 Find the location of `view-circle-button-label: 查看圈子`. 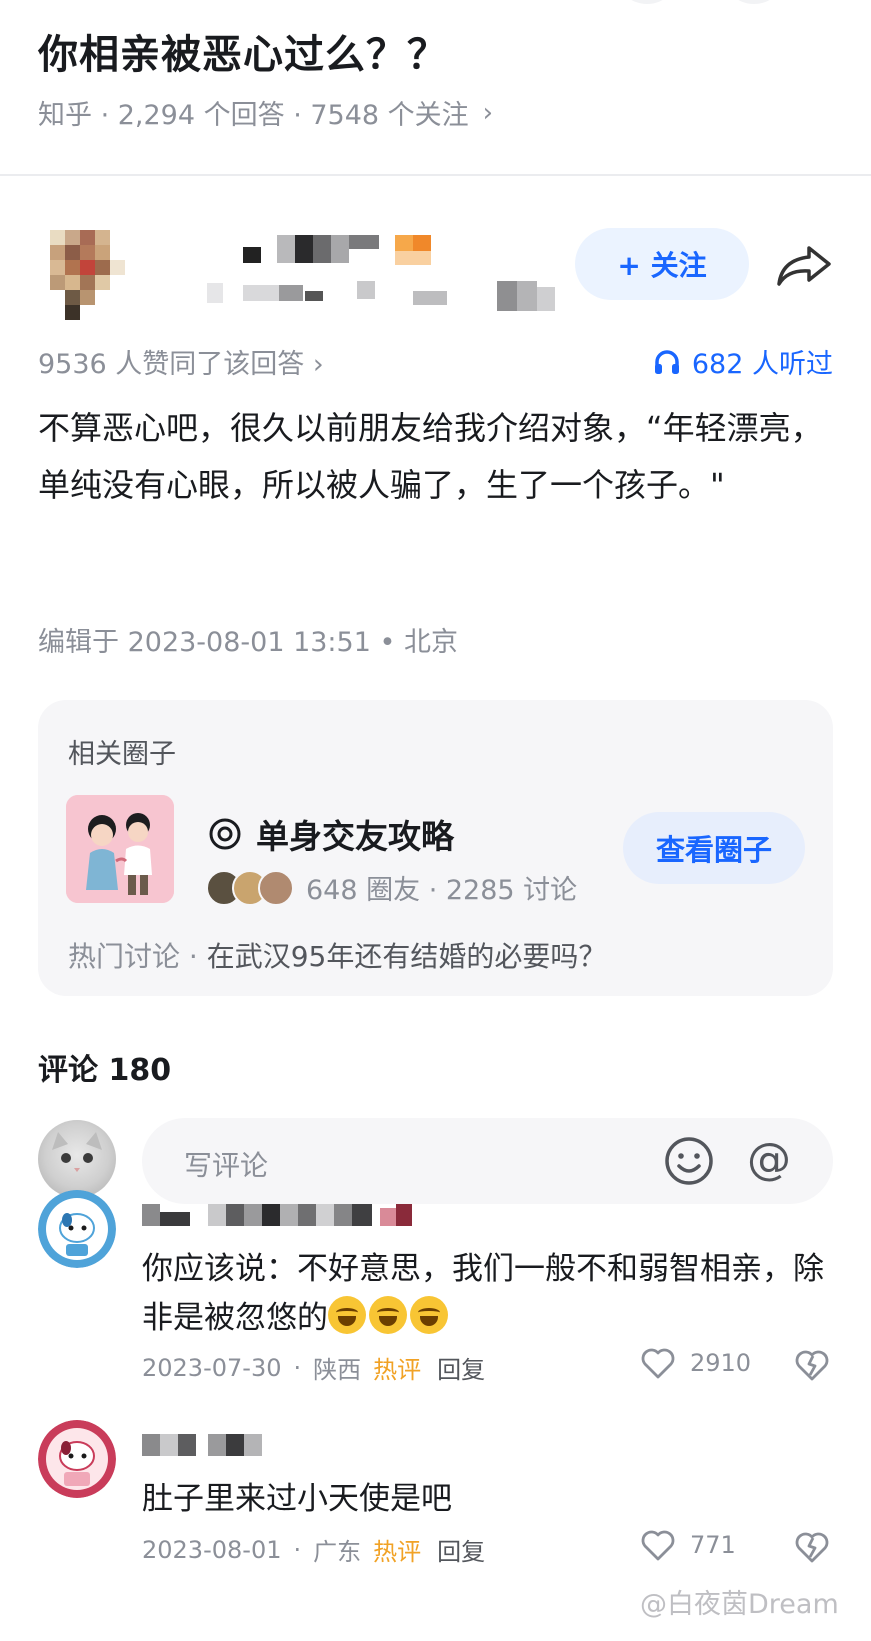

view-circle-button-label: 查看圈子 is located at coordinates (713, 850).